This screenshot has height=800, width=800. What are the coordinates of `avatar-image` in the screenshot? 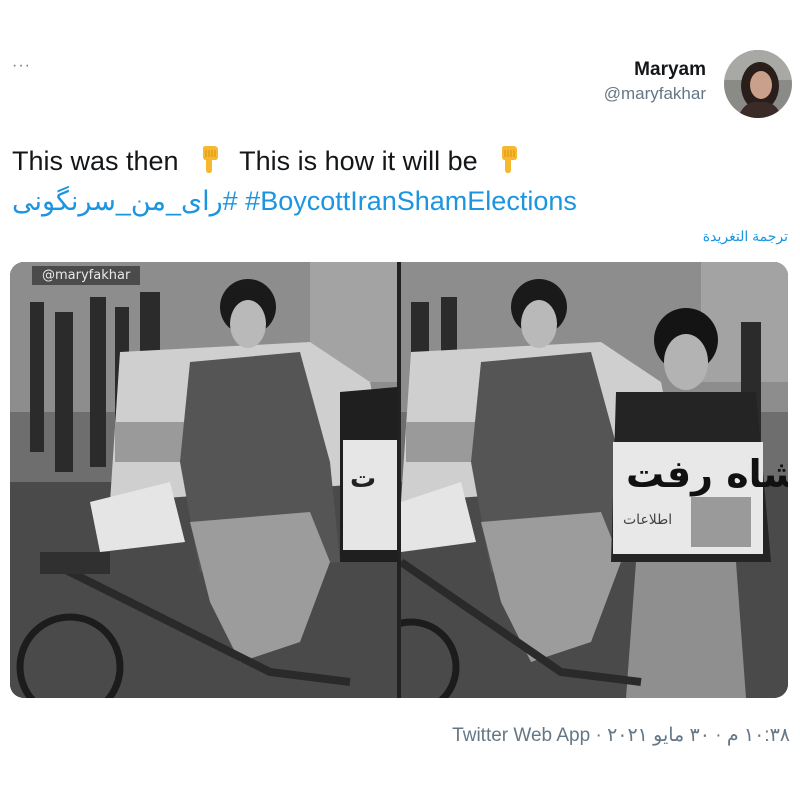 It's located at (758, 84).